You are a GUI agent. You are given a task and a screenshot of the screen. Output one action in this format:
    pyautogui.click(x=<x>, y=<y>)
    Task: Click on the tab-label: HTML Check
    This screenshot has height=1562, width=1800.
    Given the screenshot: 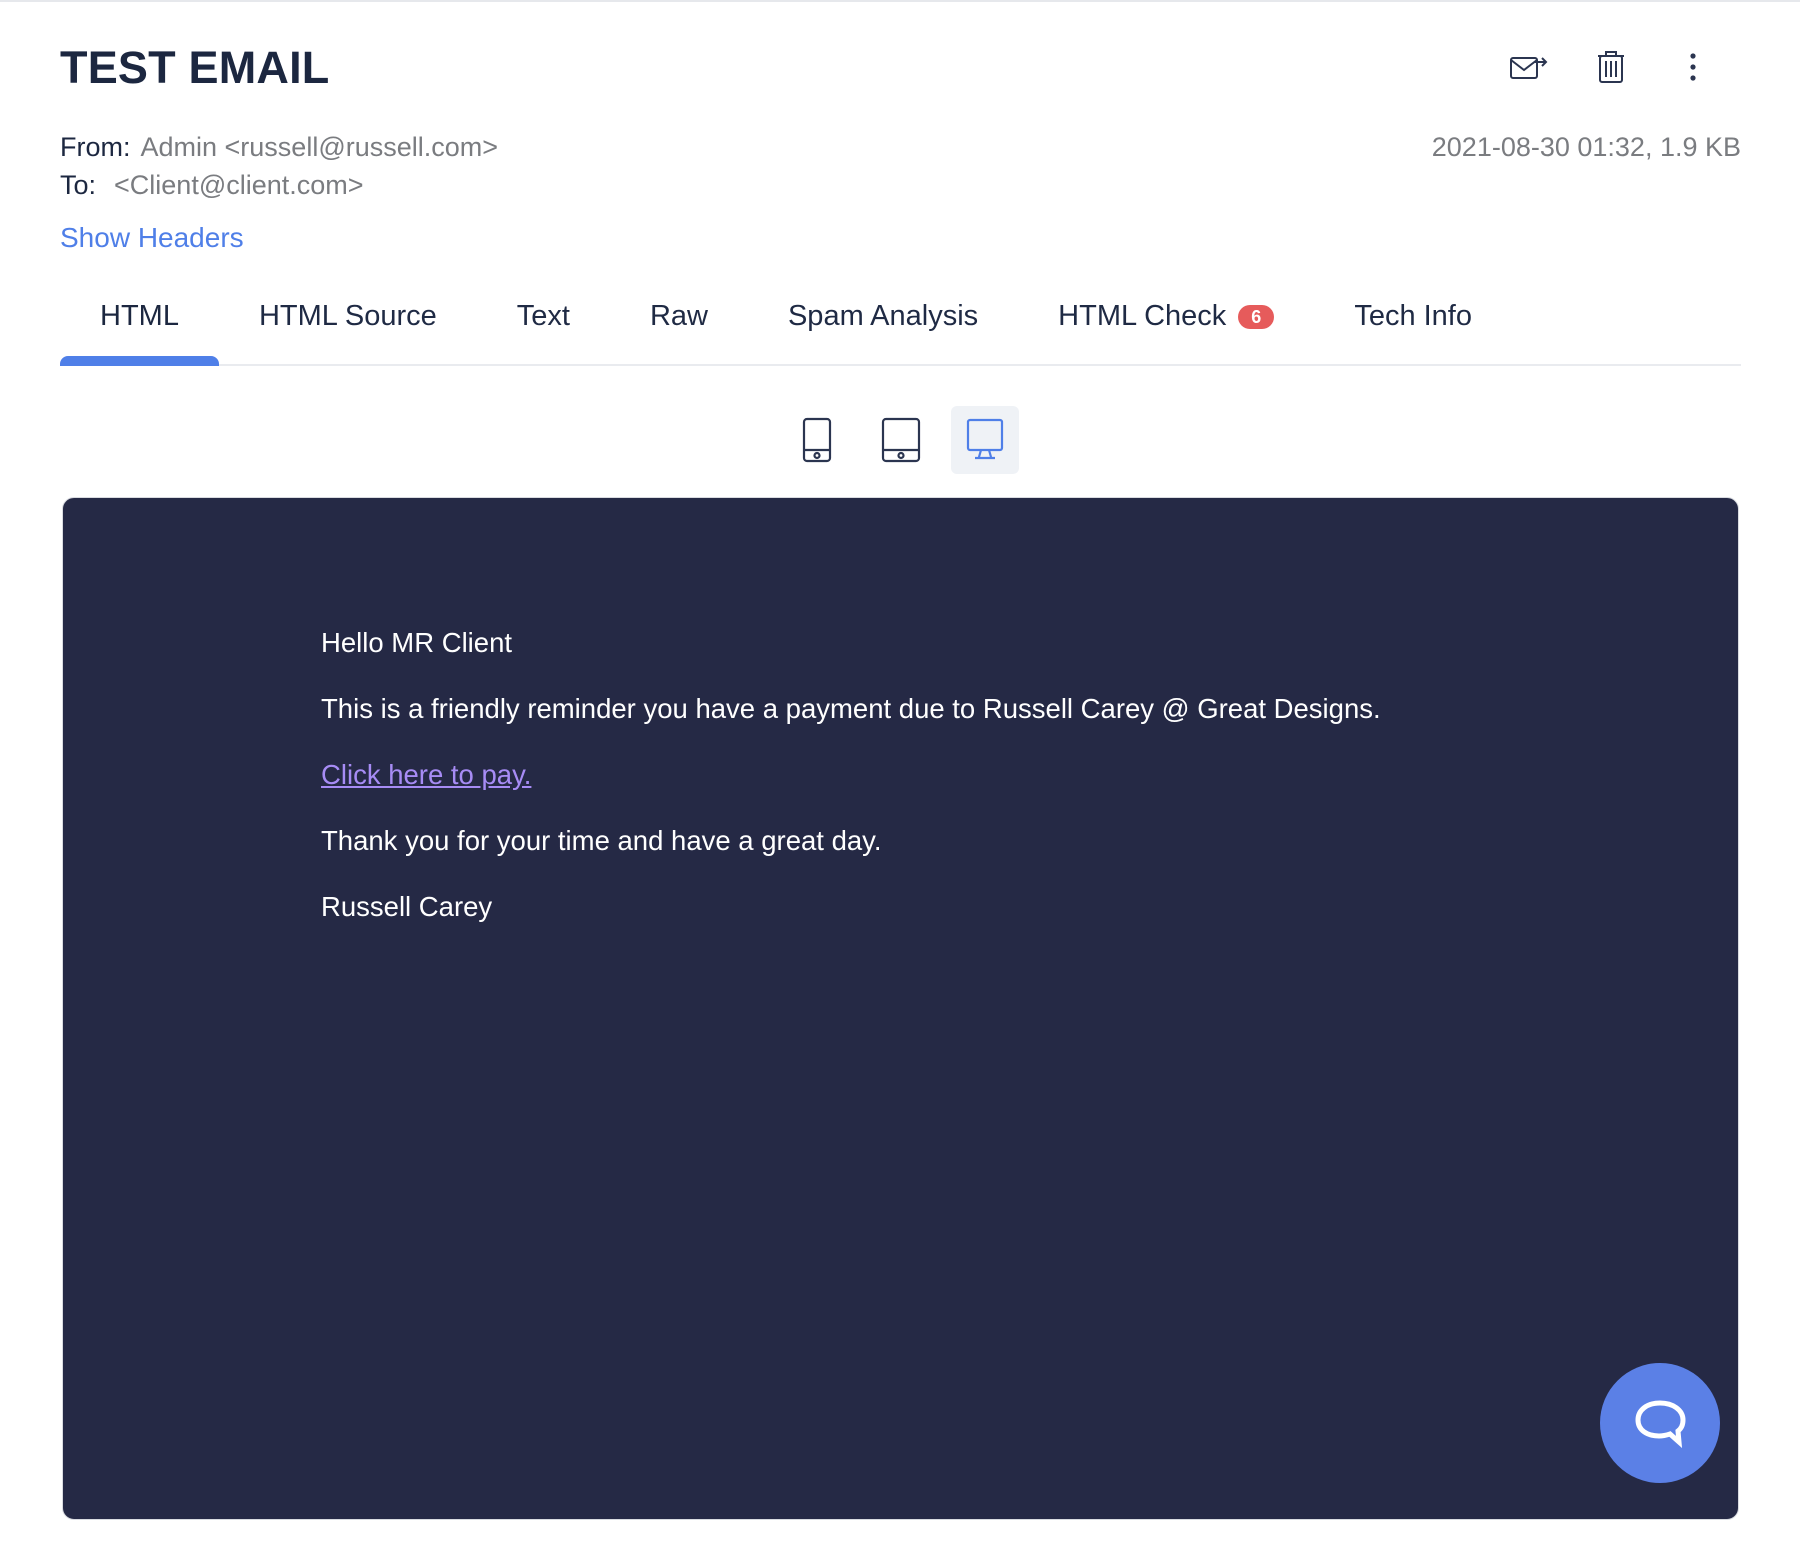 What is the action you would take?
    pyautogui.click(x=1142, y=316)
    